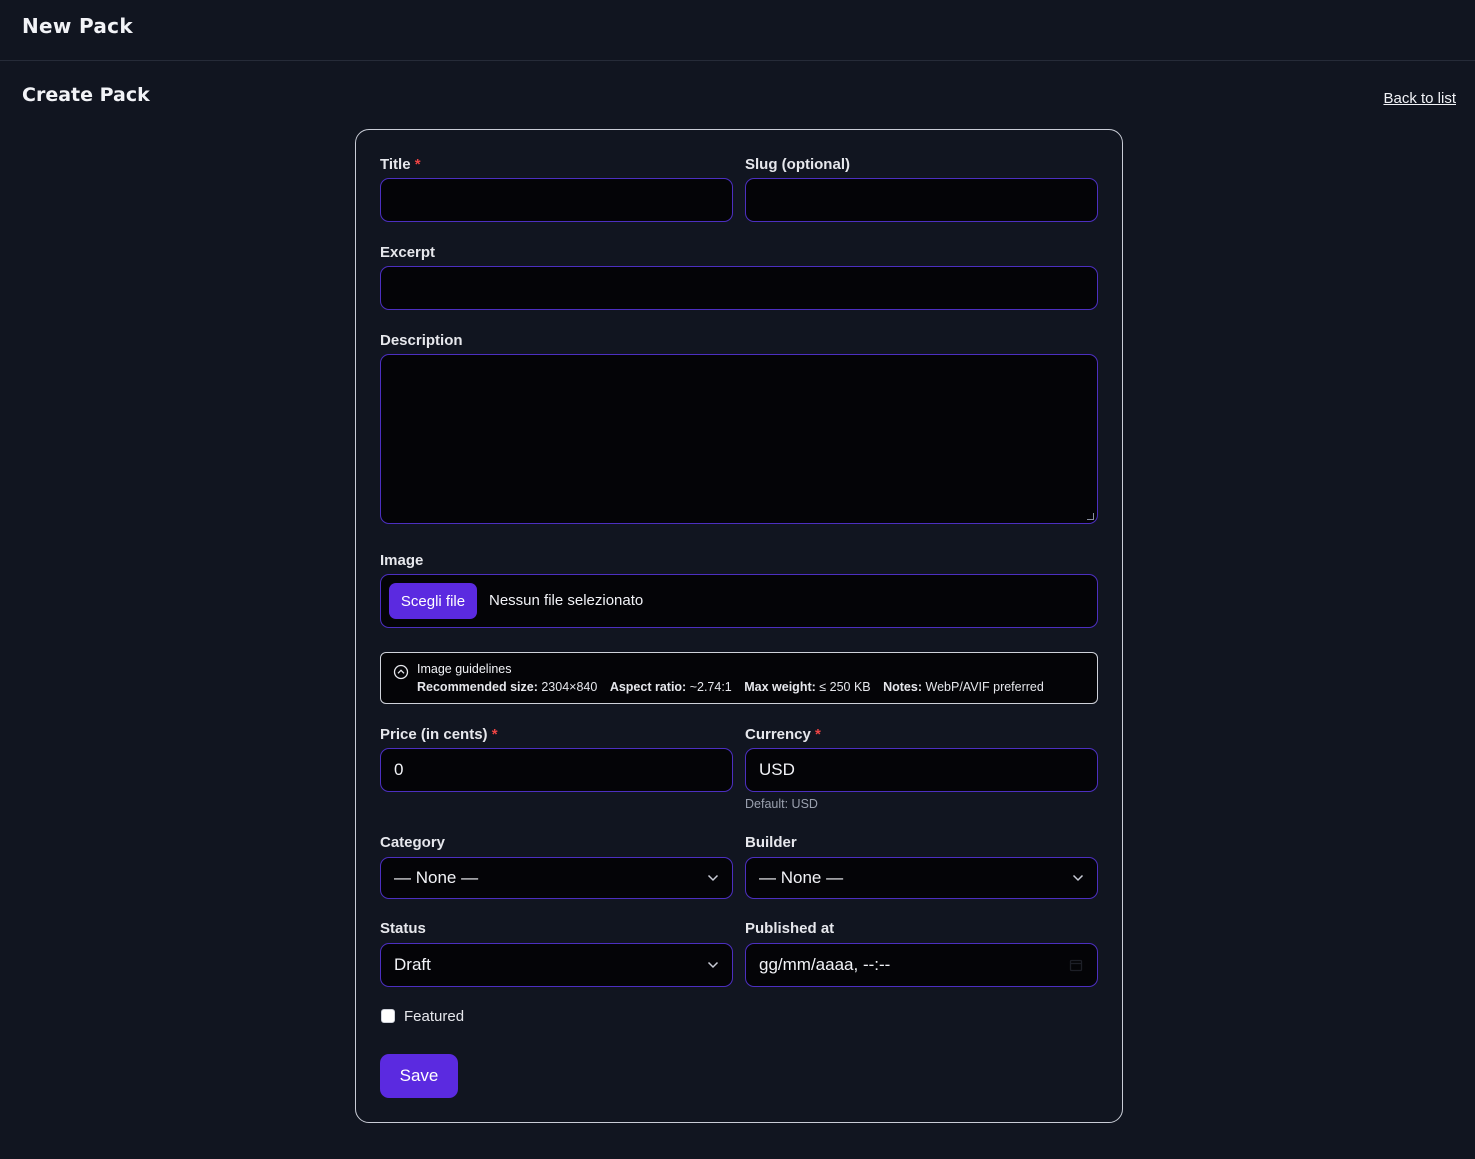 The height and width of the screenshot is (1159, 1475). Describe the element at coordinates (1090, 516) in the screenshot. I see `resize-handle-icon` at that location.